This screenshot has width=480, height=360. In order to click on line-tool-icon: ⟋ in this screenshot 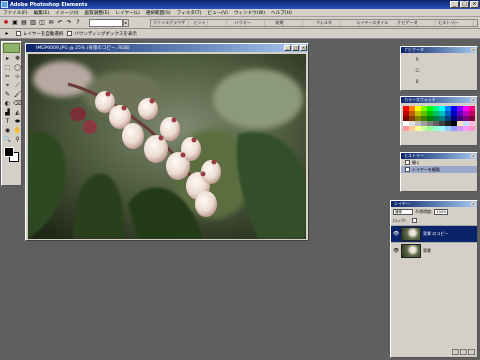, I will do `click(17, 86)`.